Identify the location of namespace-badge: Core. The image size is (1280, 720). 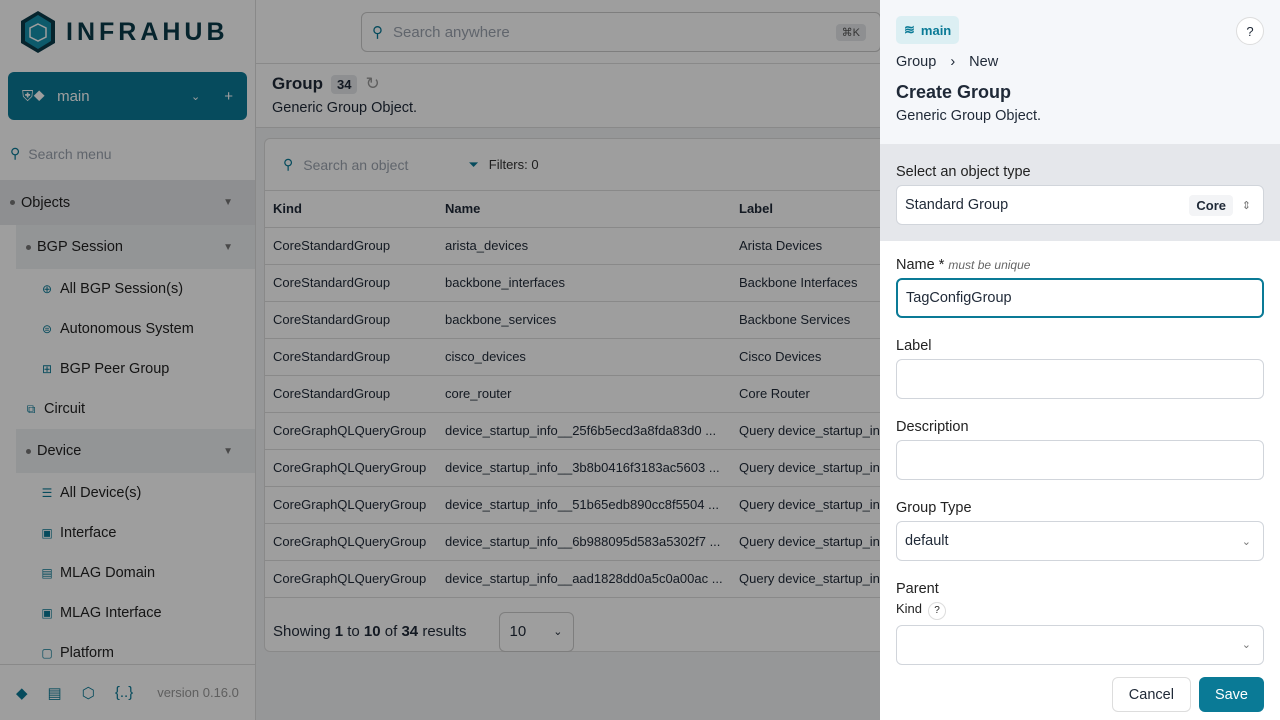
(1211, 205).